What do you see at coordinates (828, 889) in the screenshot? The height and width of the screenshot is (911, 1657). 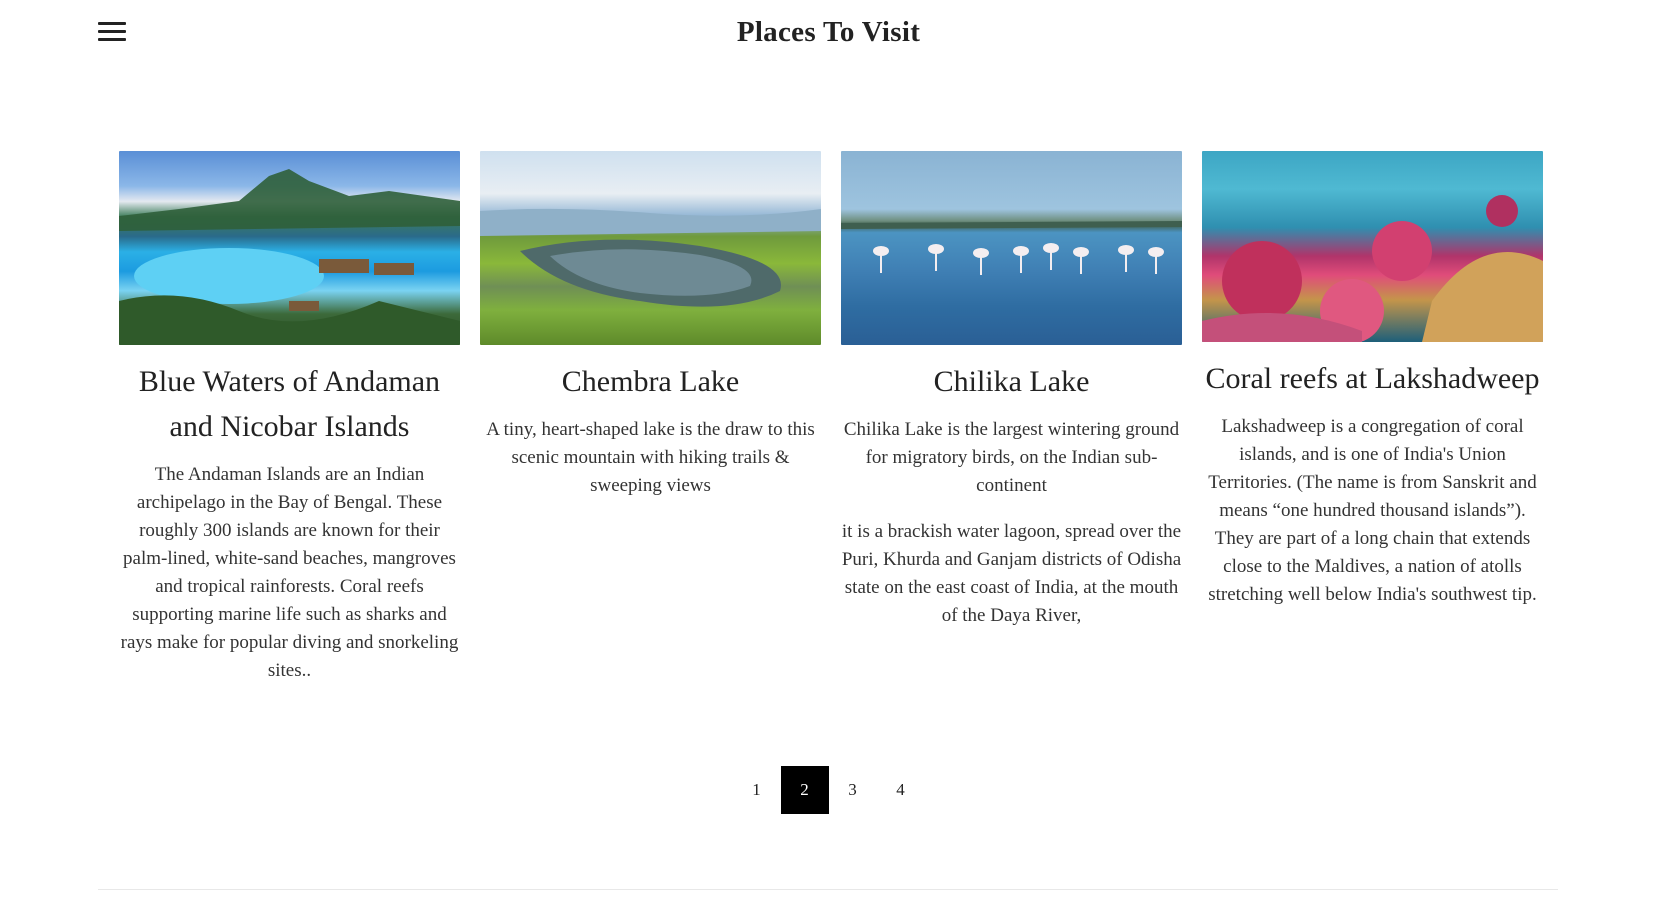 I see `footer-divider` at bounding box center [828, 889].